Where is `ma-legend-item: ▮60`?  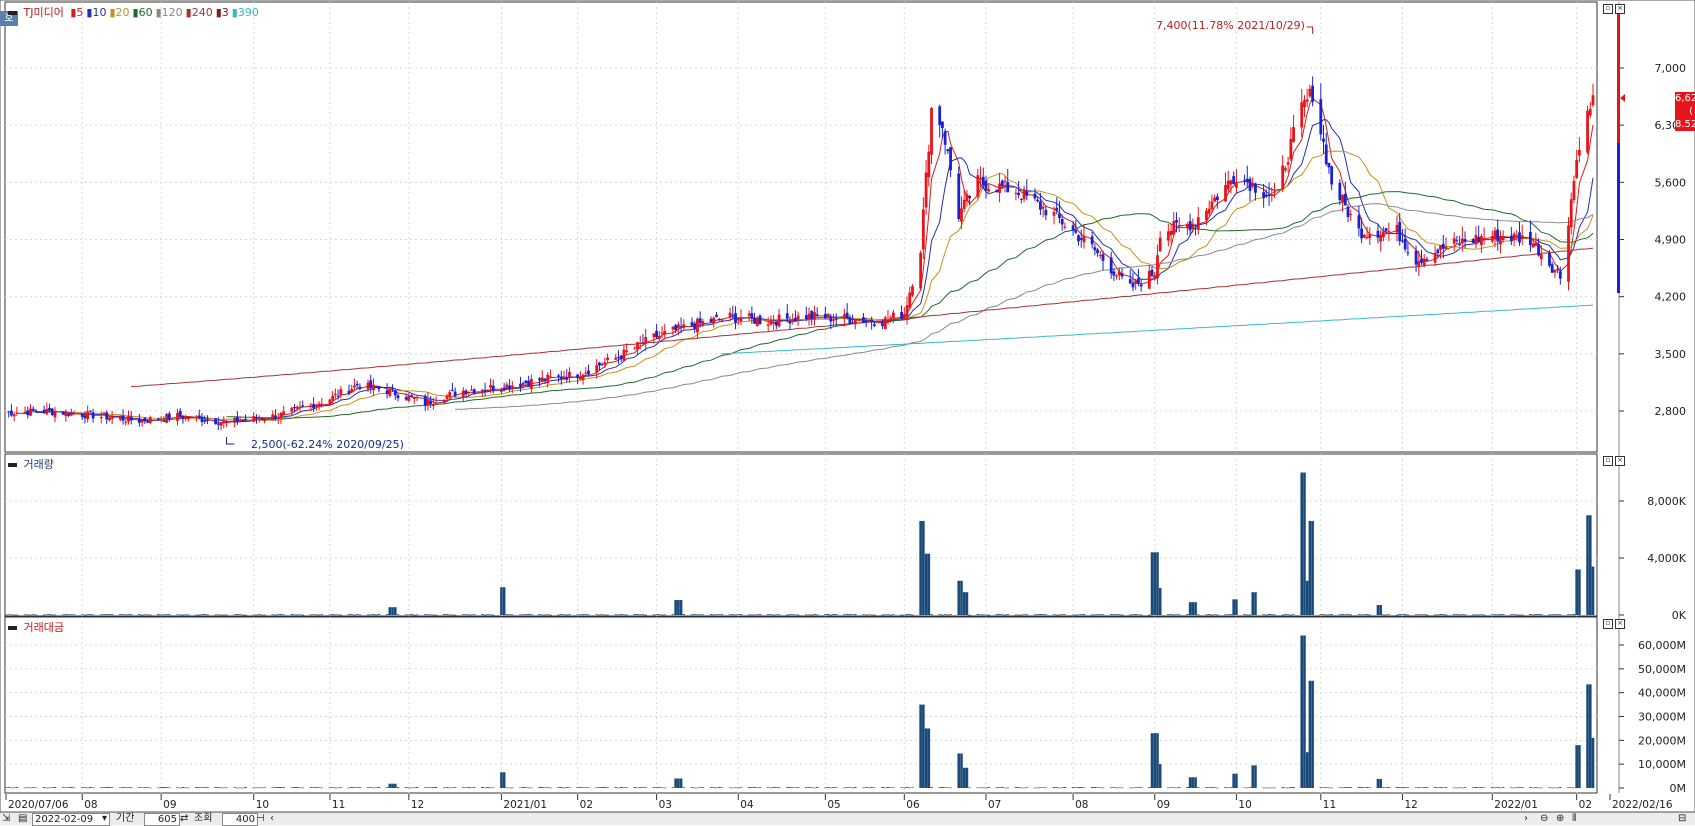
ma-legend-item: ▮60 is located at coordinates (143, 12).